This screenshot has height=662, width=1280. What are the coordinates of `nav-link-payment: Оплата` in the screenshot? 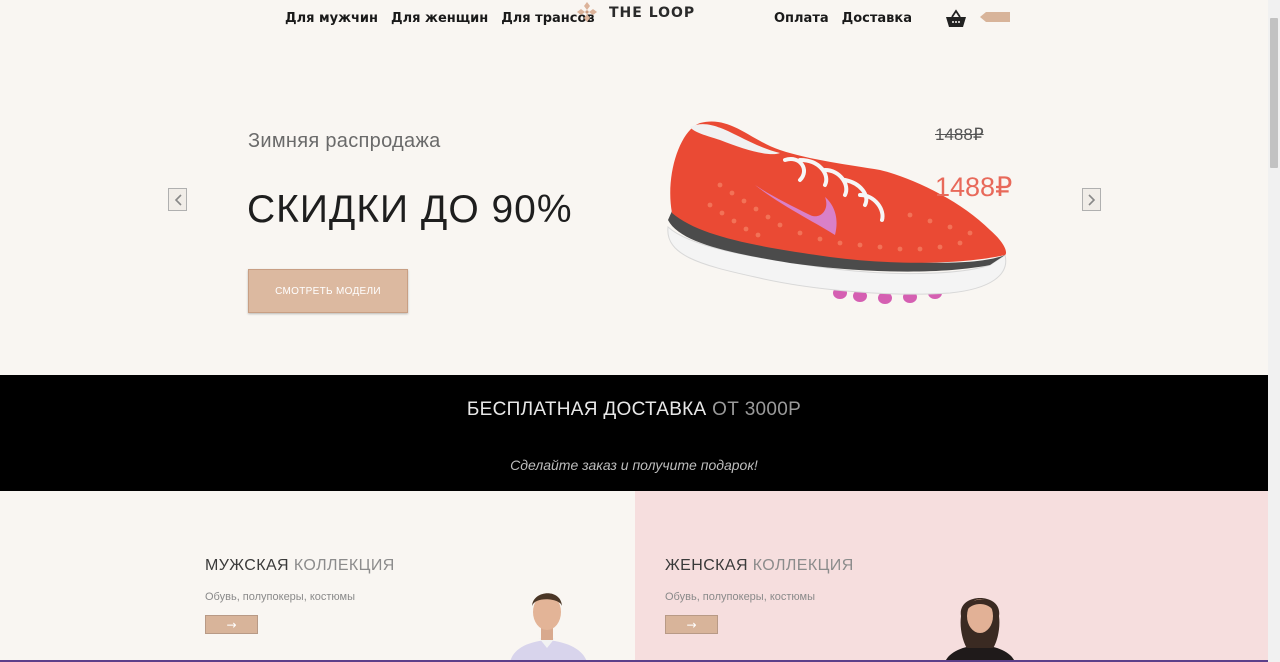 It's located at (801, 18).